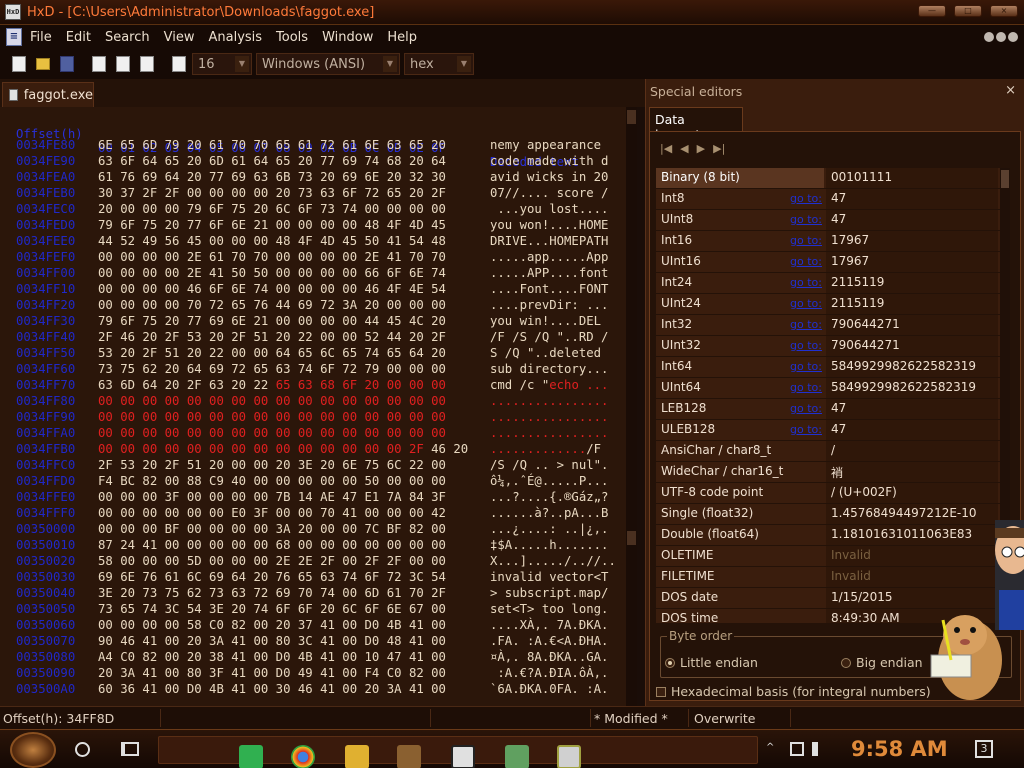 The image size is (1024, 768). Describe the element at coordinates (179, 64) in the screenshot. I see `bytes-per-row-icon-button` at that location.